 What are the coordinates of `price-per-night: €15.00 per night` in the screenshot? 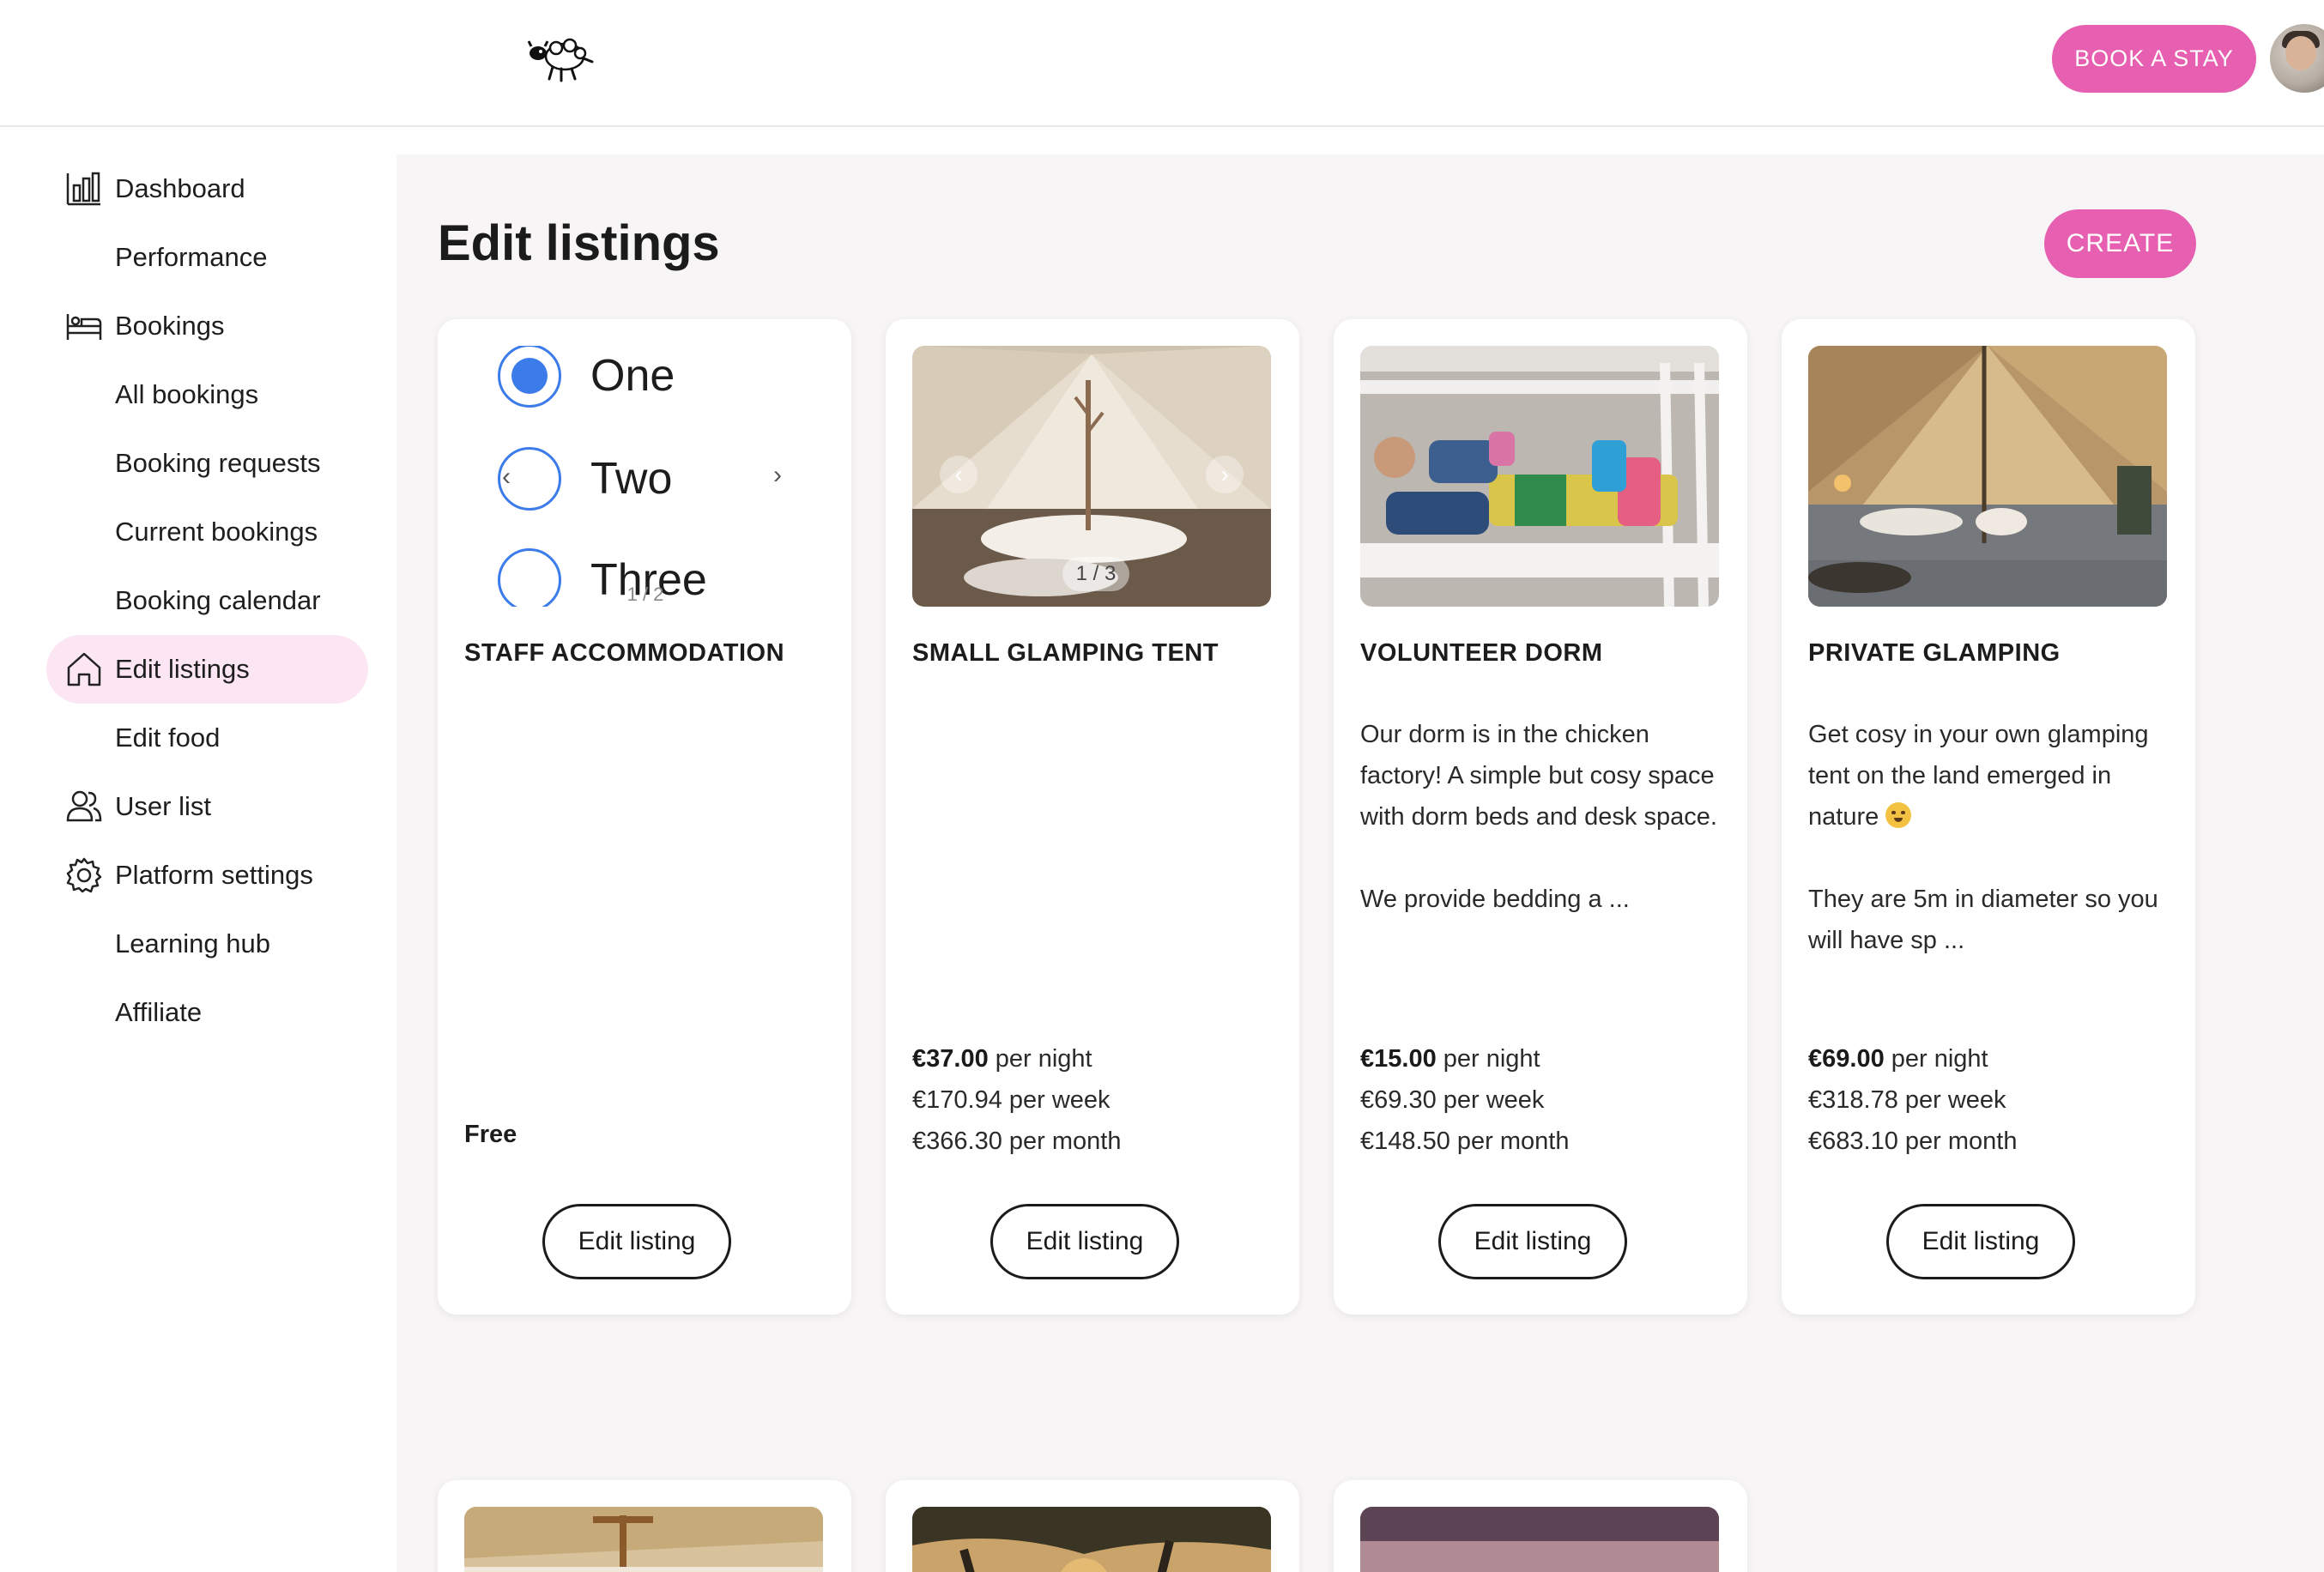 It's located at (1464, 1058).